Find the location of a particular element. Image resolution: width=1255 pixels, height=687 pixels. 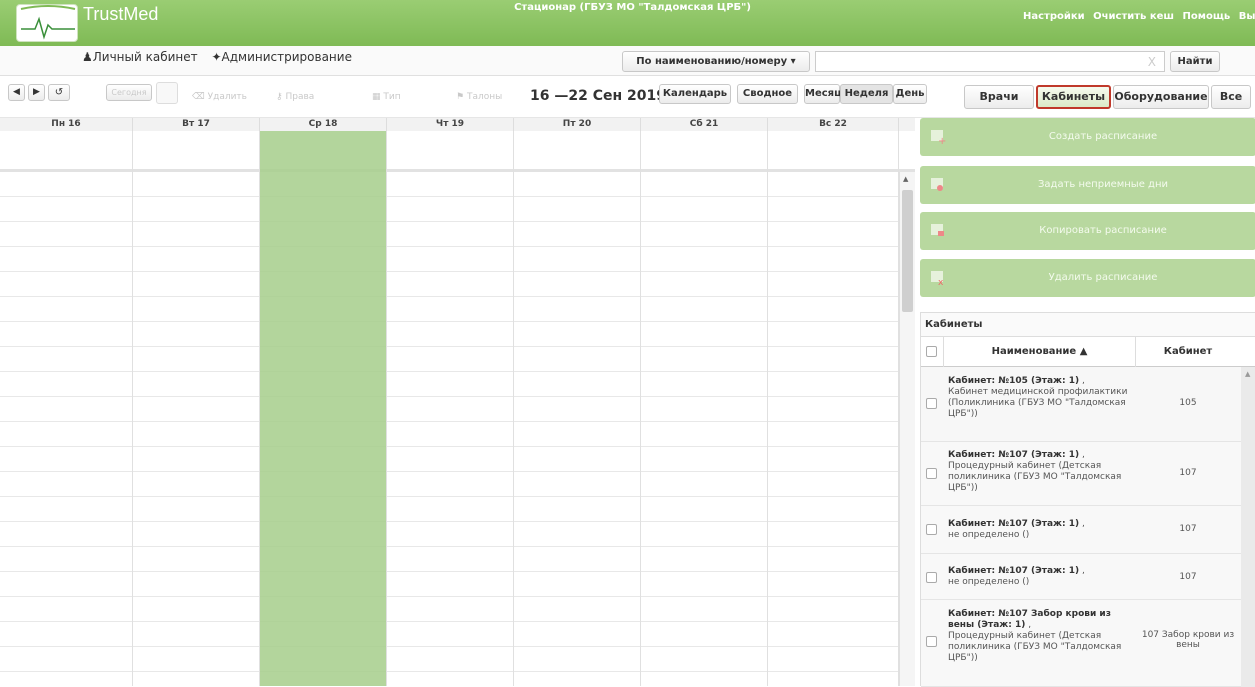

search-mode-select: По наименованию/номеру ▾ is located at coordinates (716, 61).